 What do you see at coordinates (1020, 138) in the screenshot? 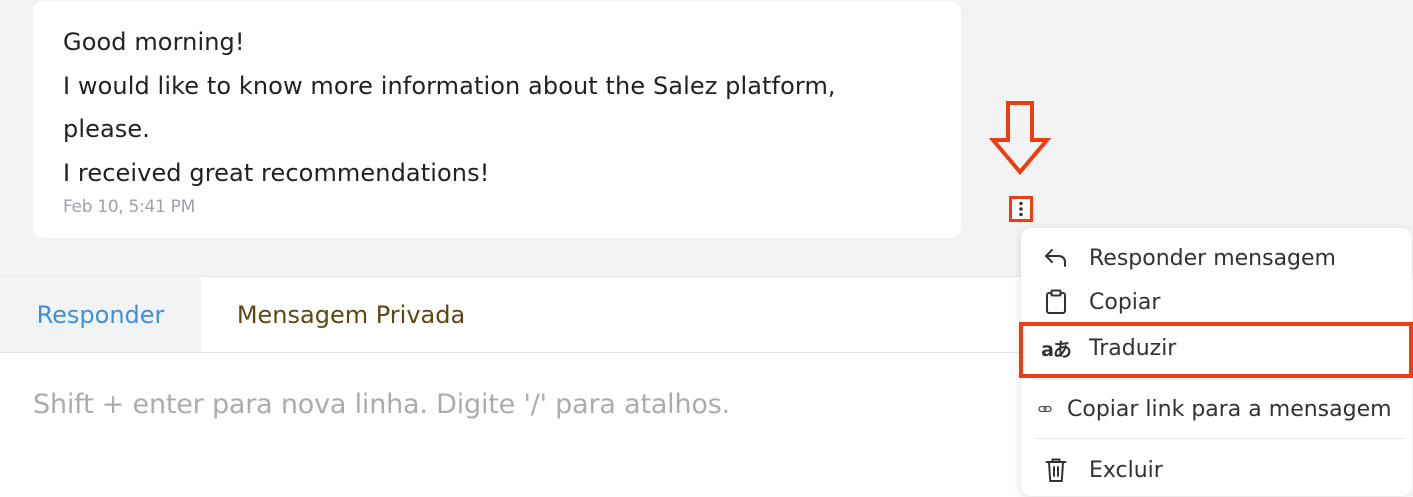
I see `down-arrow-icon` at bounding box center [1020, 138].